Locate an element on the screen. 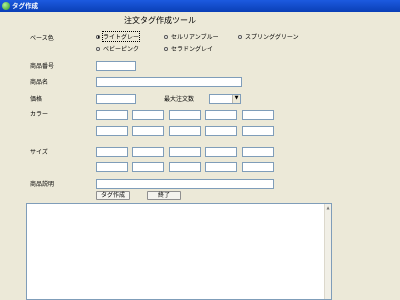  max-order-select: ▼ is located at coordinates (225, 99).